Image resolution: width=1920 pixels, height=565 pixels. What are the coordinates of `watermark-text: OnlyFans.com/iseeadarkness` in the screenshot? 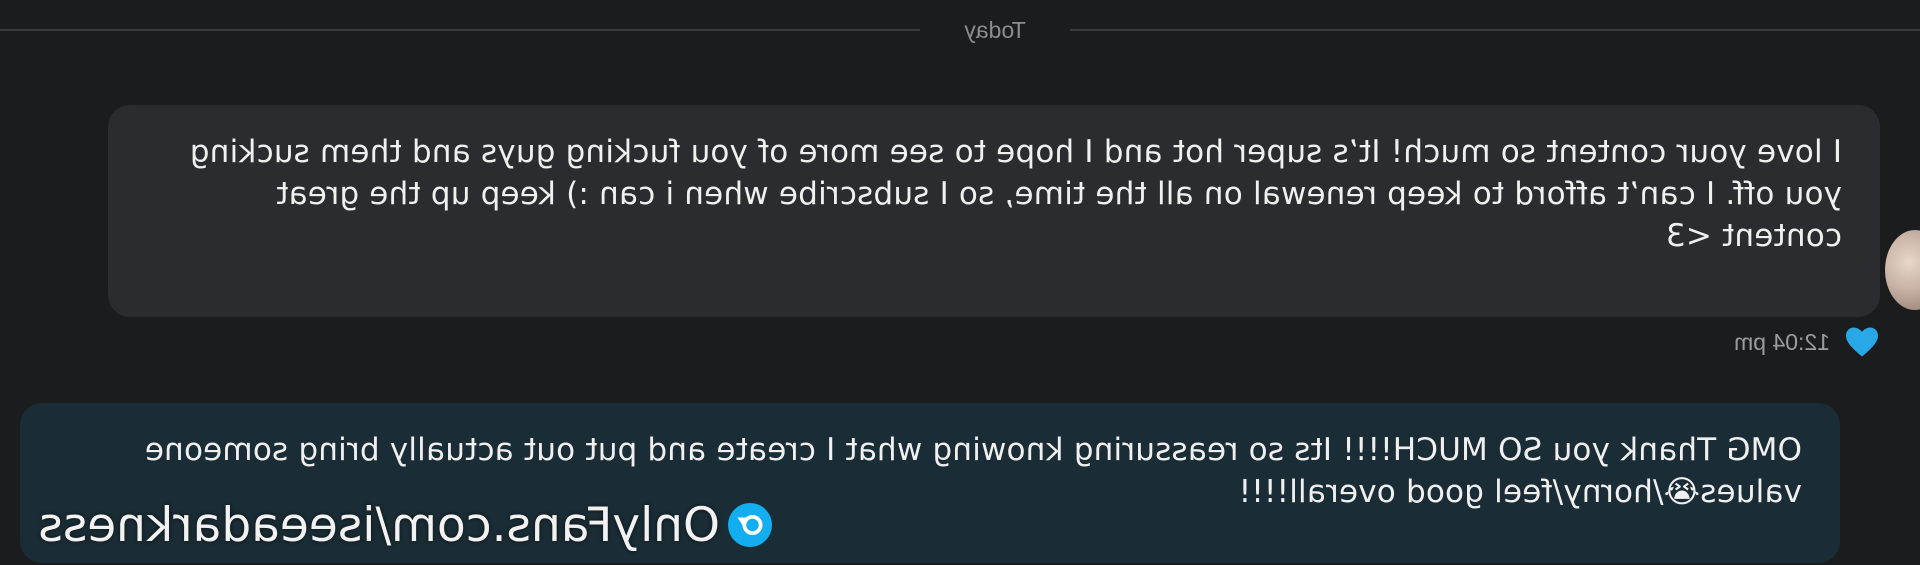 It's located at (379, 525).